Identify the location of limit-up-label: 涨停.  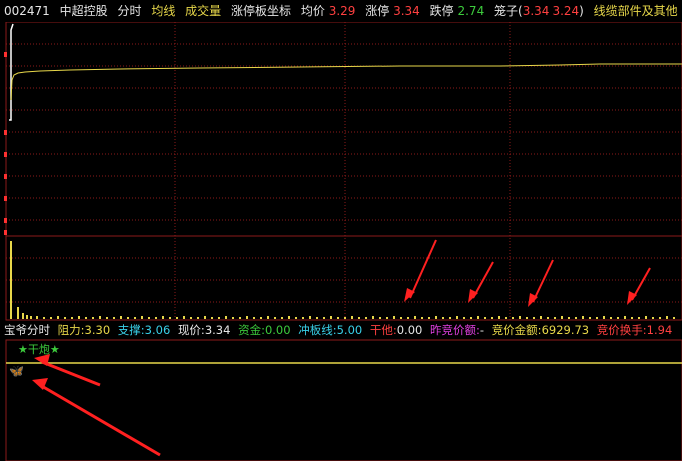
(377, 11).